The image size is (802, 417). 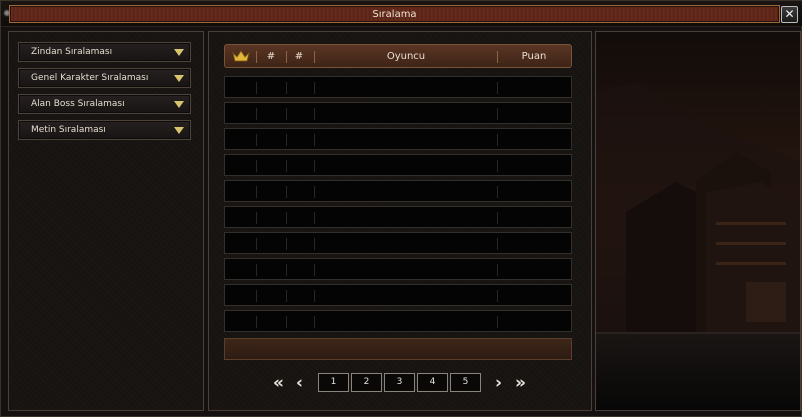 I want to click on page-button-4: 4, so click(x=432, y=382).